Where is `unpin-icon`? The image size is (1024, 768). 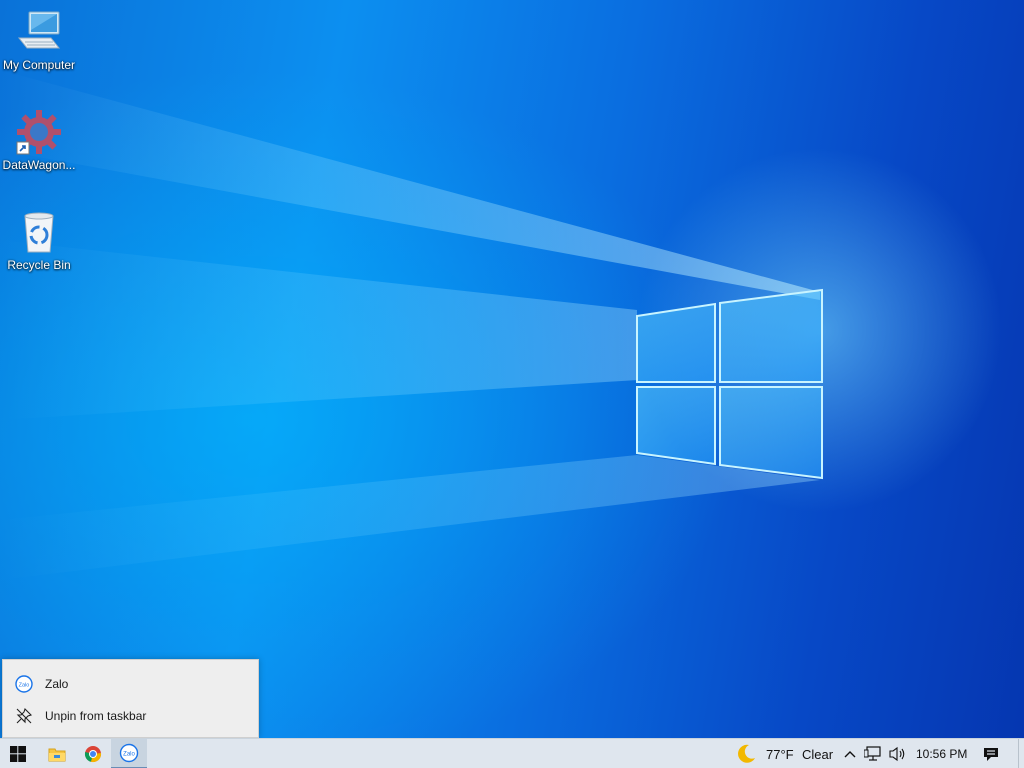
unpin-icon is located at coordinates (24, 716).